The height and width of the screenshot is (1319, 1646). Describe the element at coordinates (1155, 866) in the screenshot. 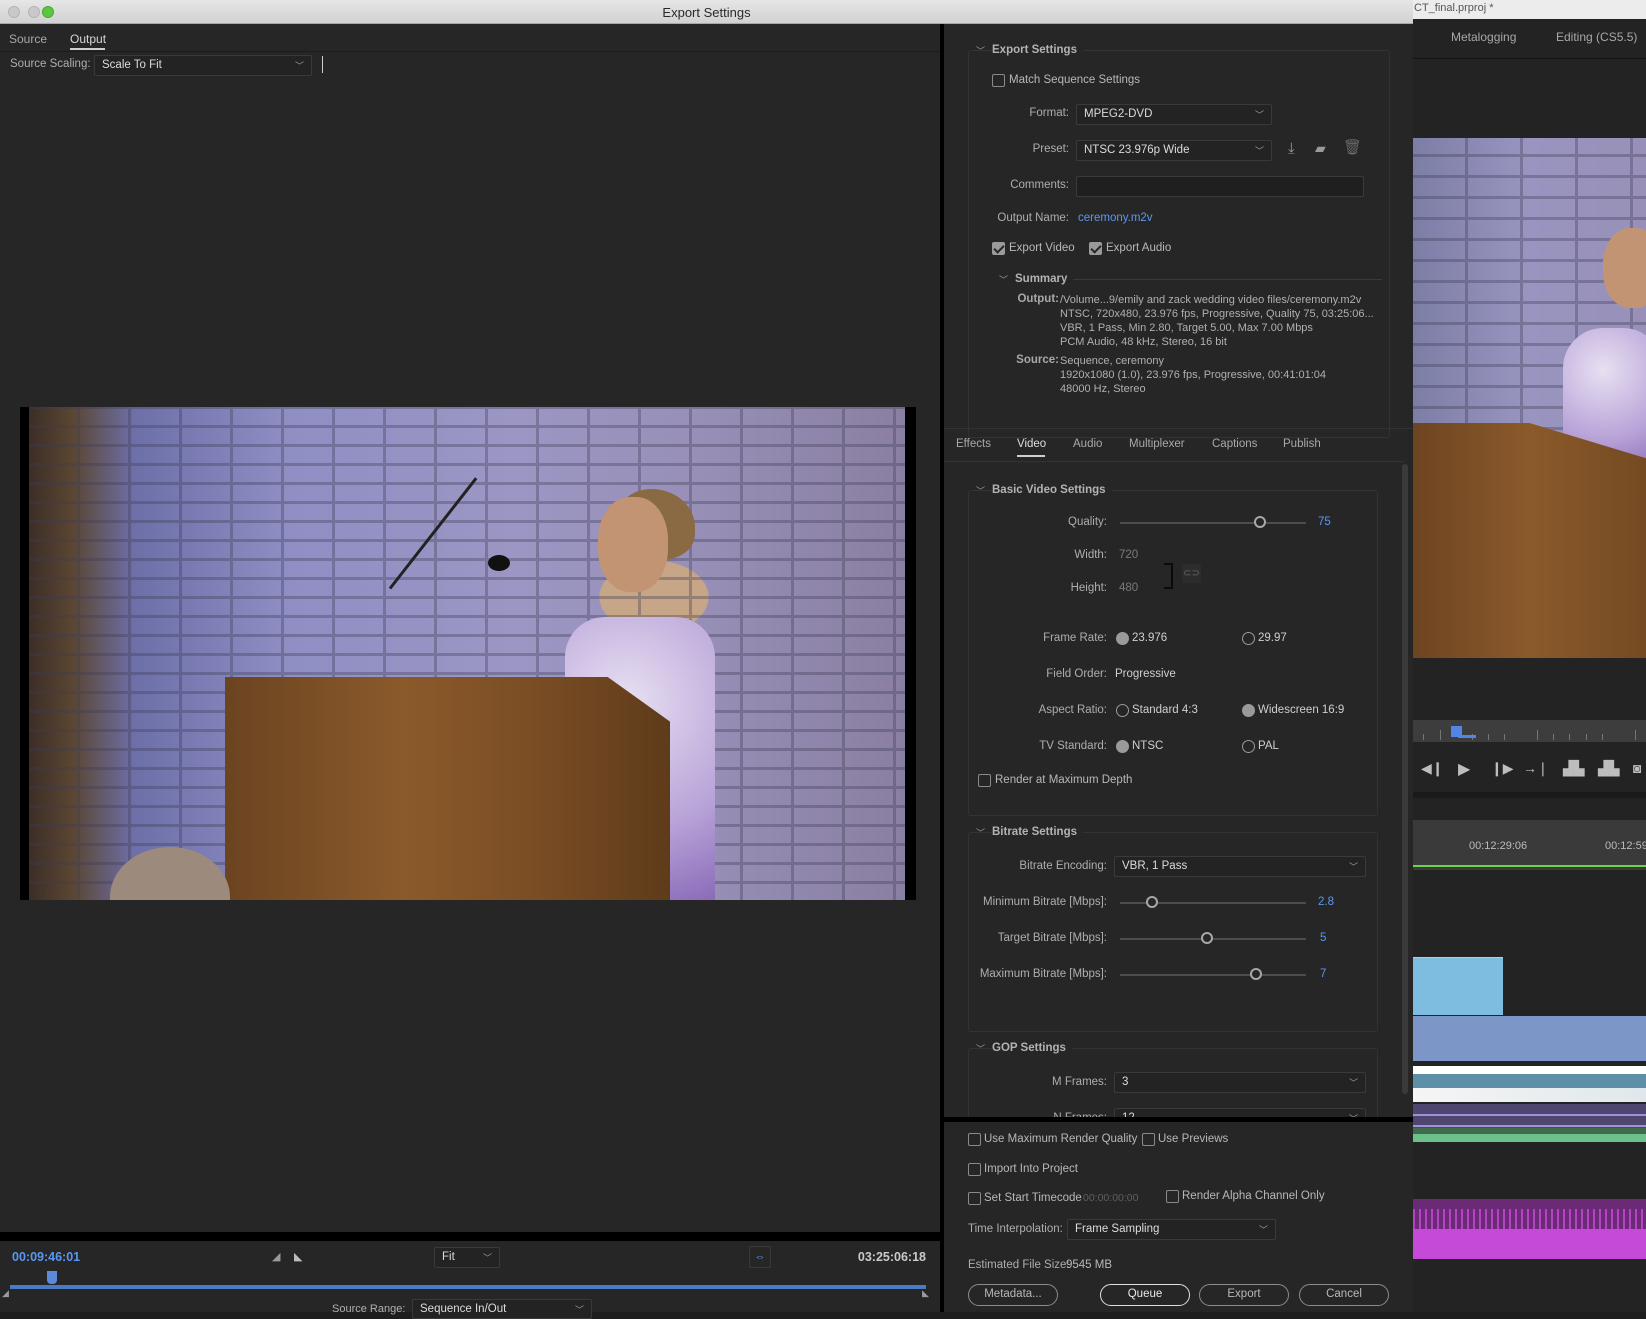

I see `bitrate-encoding-value: VBR, 1 Pass` at that location.